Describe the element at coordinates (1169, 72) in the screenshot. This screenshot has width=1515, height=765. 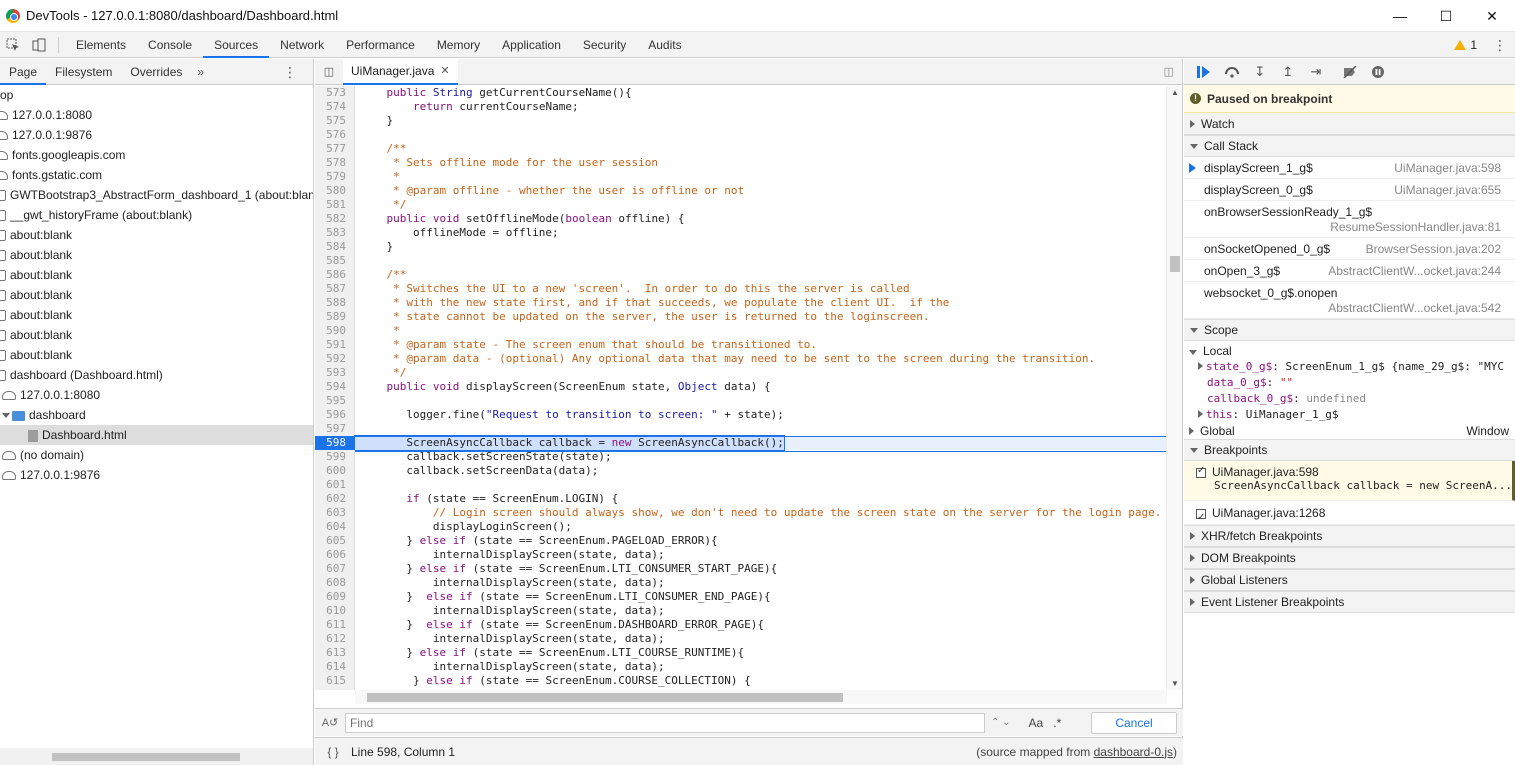
I see `toggle-debugger-icon: ◫` at that location.